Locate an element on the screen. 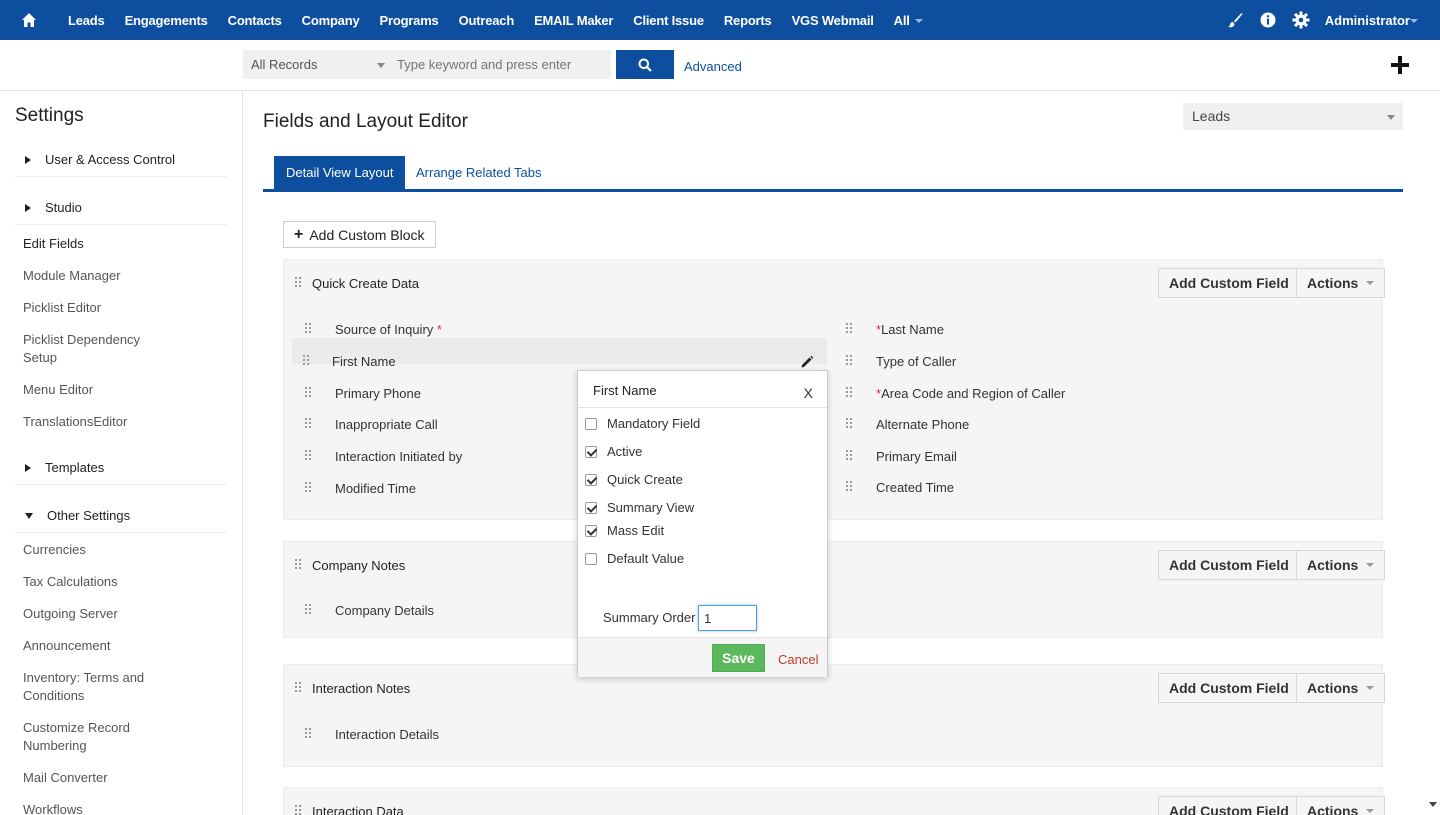 The width and height of the screenshot is (1440, 815). home-icon is located at coordinates (29, 20).